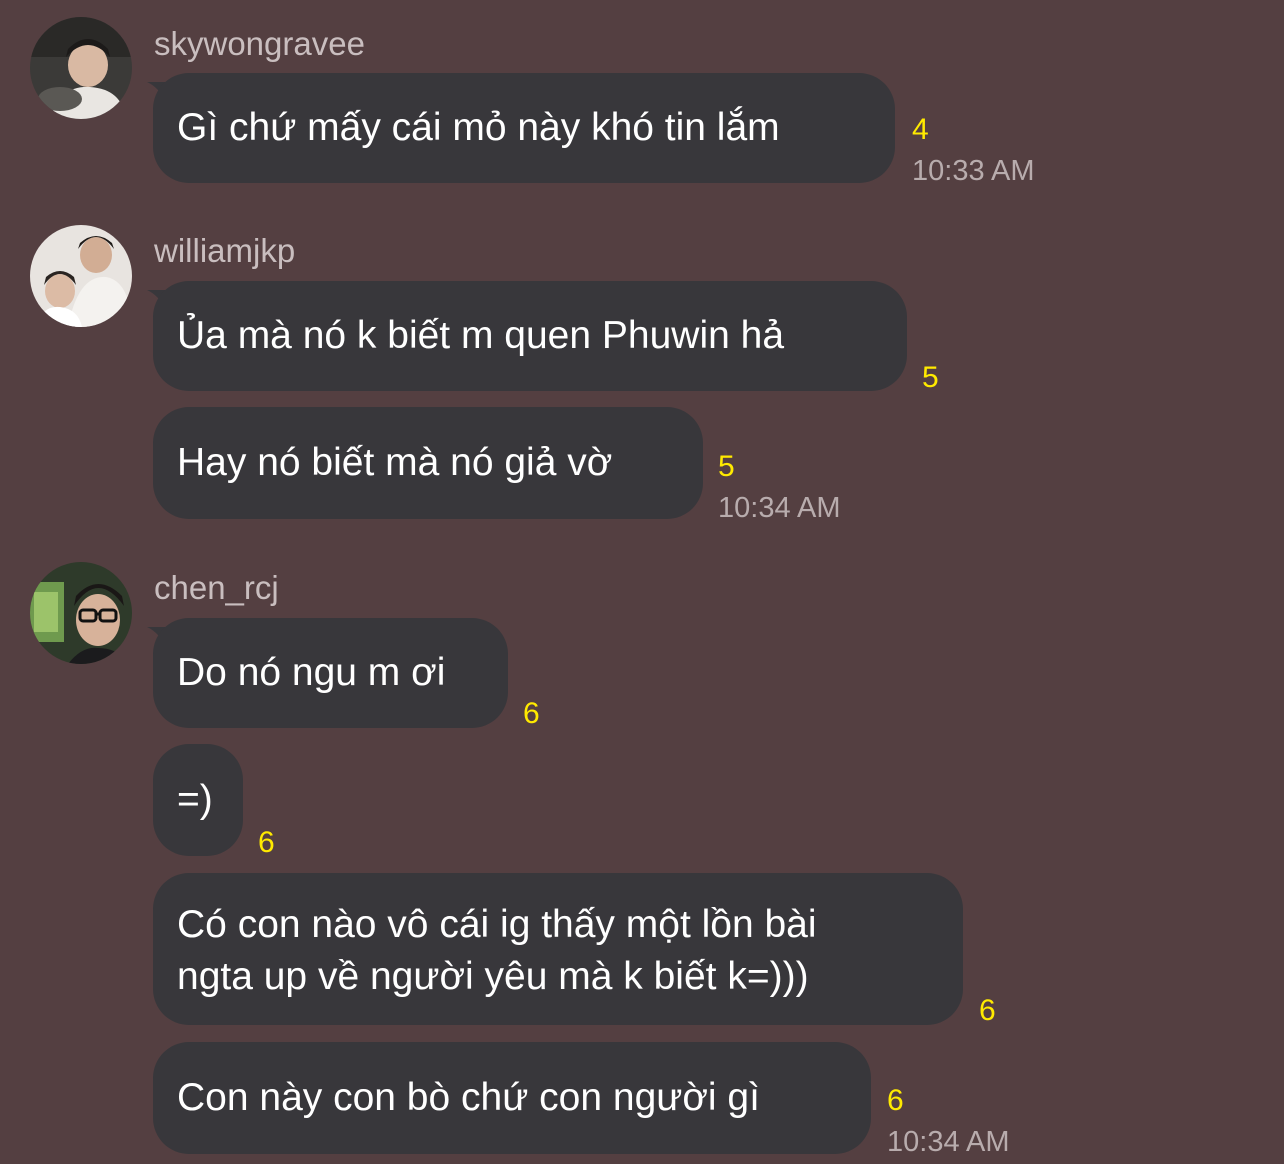 The height and width of the screenshot is (1164, 1284). What do you see at coordinates (493, 976) in the screenshot?
I see `message-text-line: ngta up về người yêu mà k biết k=)))` at bounding box center [493, 976].